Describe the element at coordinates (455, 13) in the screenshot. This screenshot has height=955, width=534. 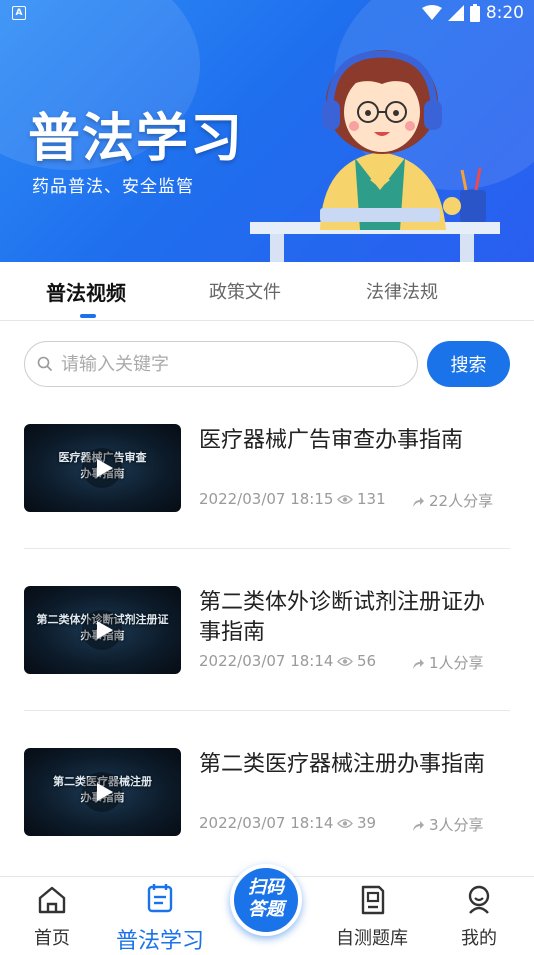
I see `signal-icon` at that location.